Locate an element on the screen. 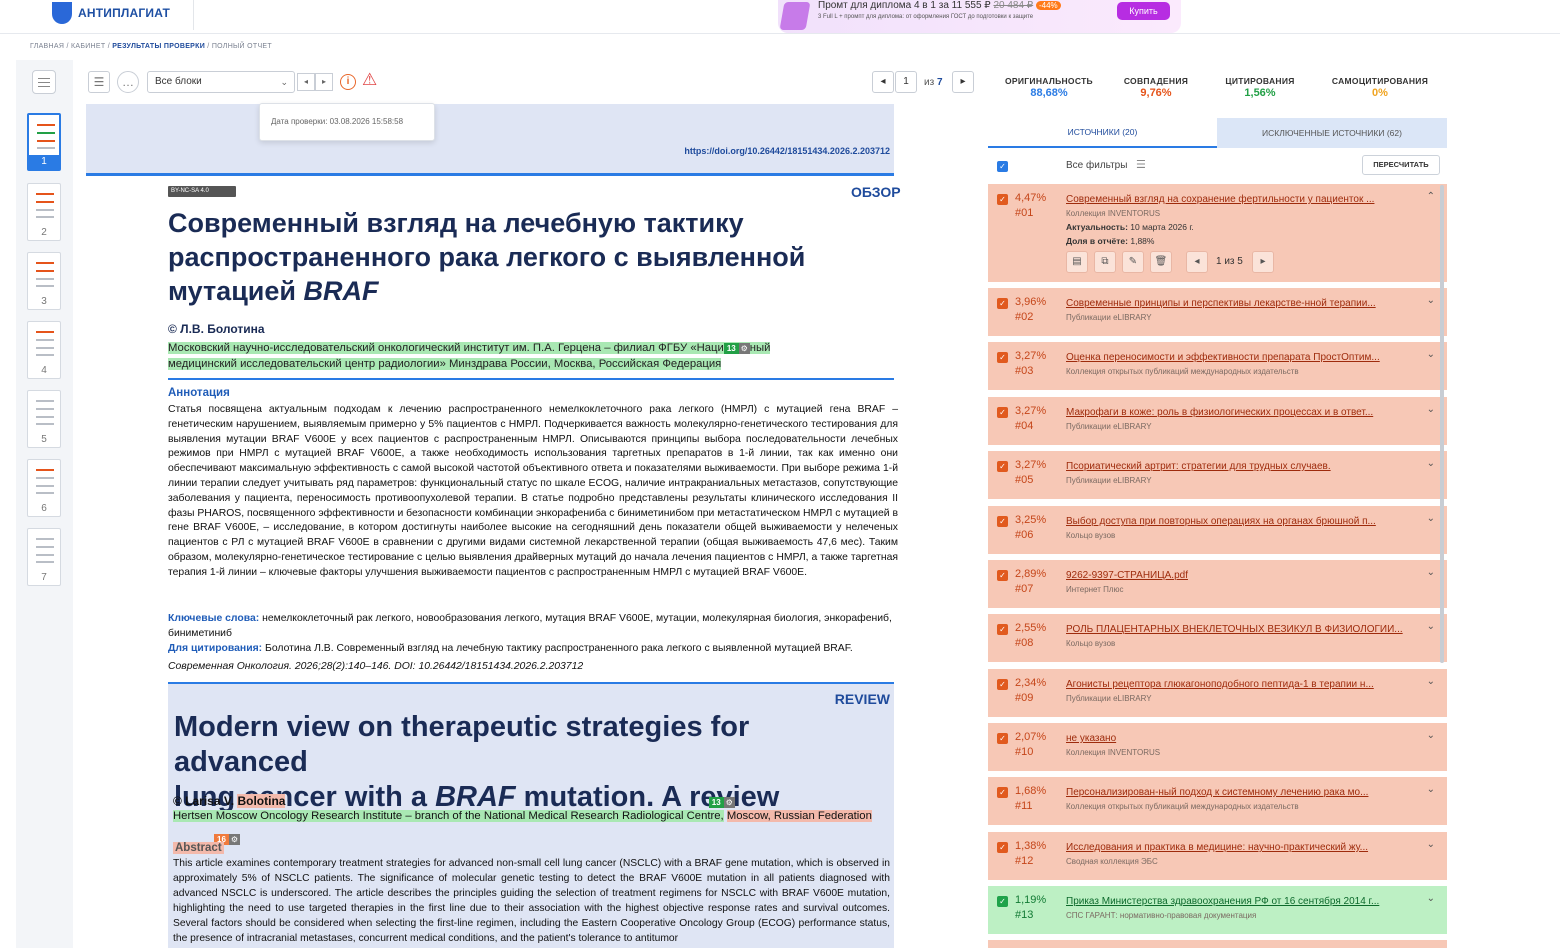  trash-icon: 🗑 is located at coordinates (1161, 262).